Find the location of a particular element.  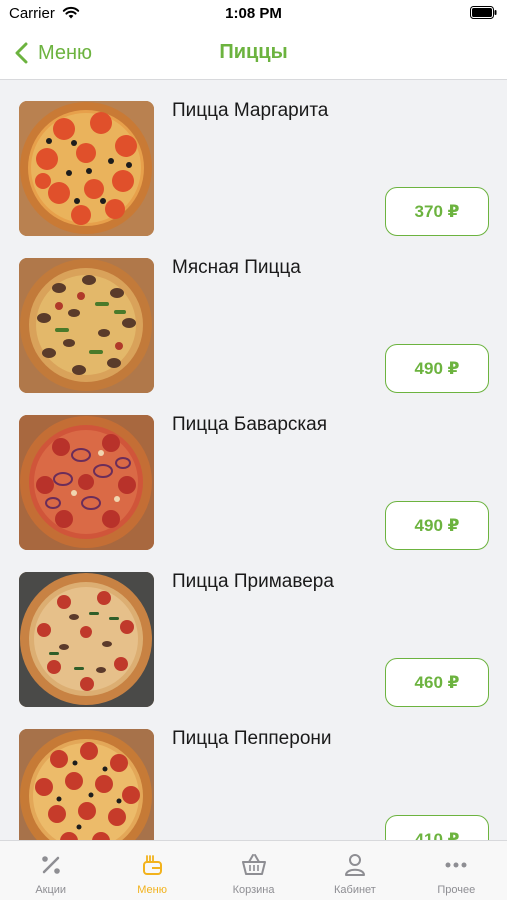

tab-promotions: Акции is located at coordinates (50, 870).